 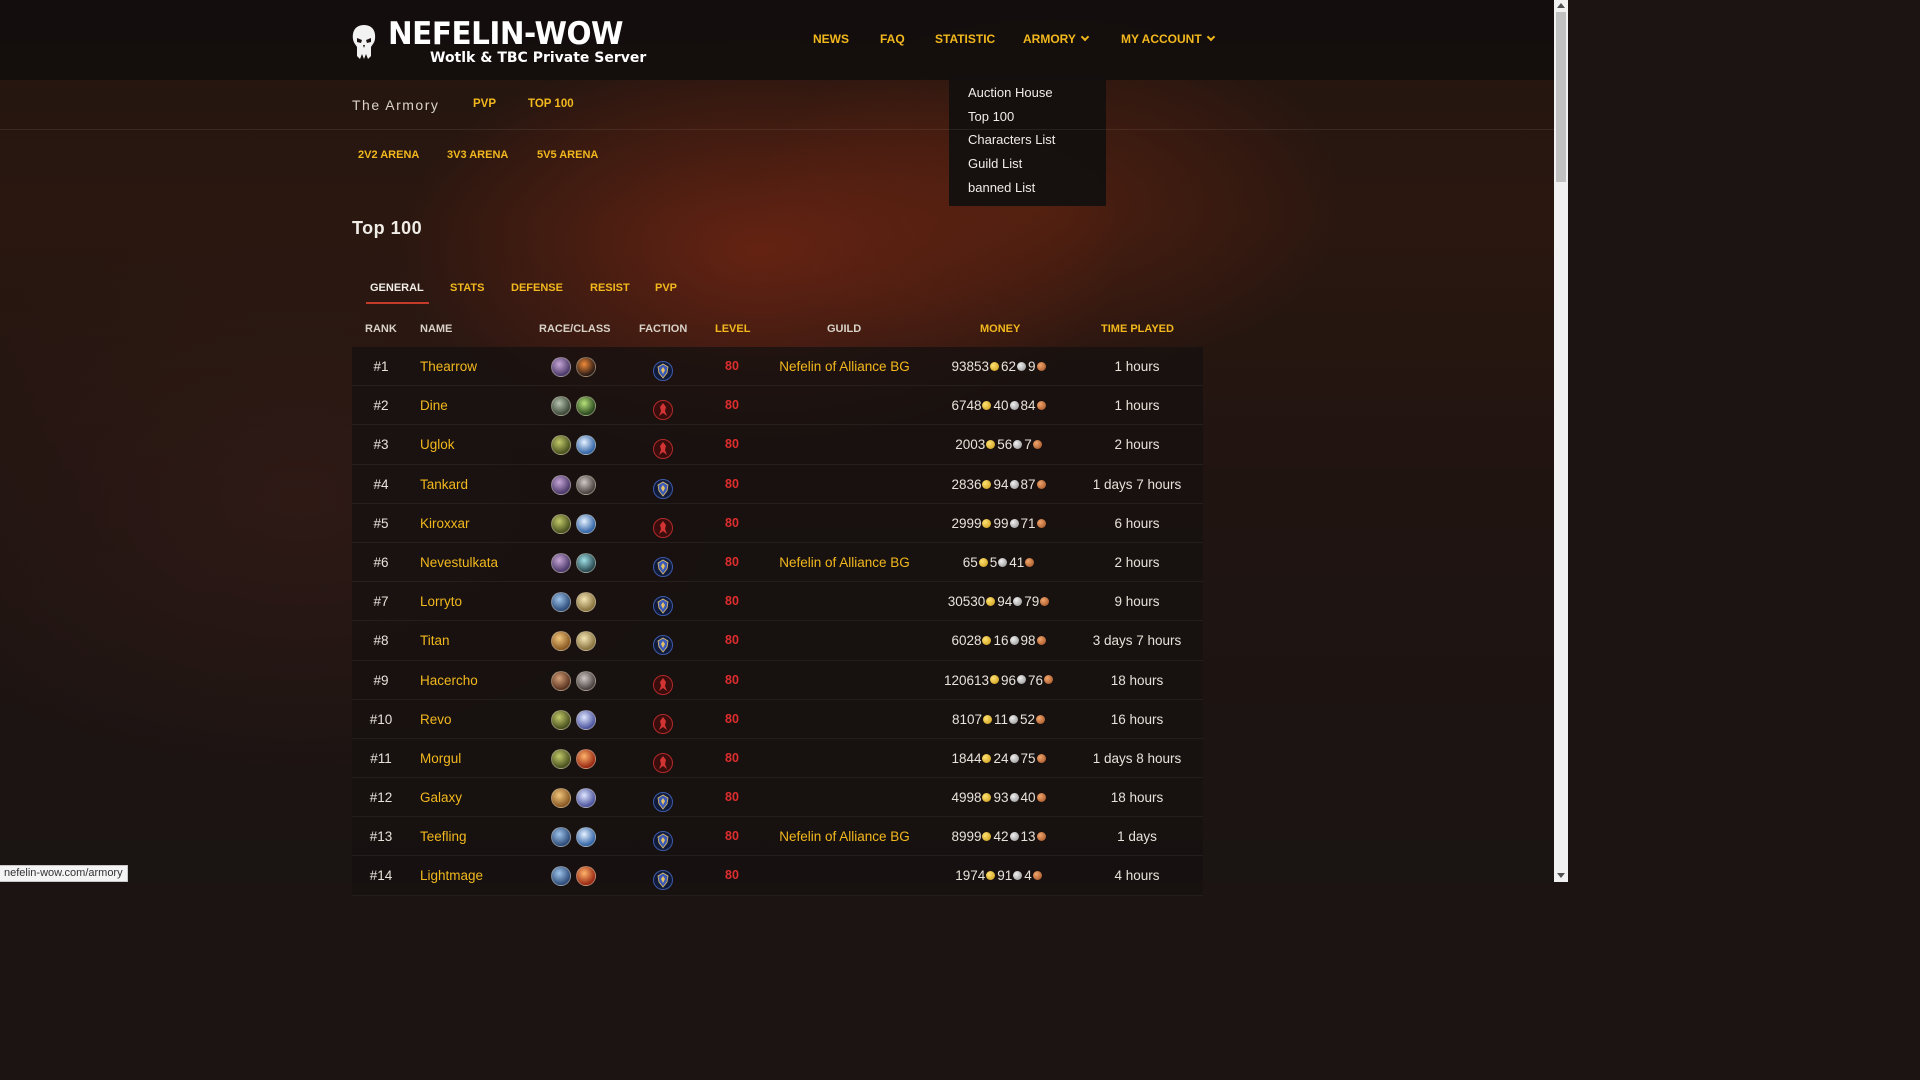 I want to click on player-name-link: Lightmage, so click(x=451, y=875).